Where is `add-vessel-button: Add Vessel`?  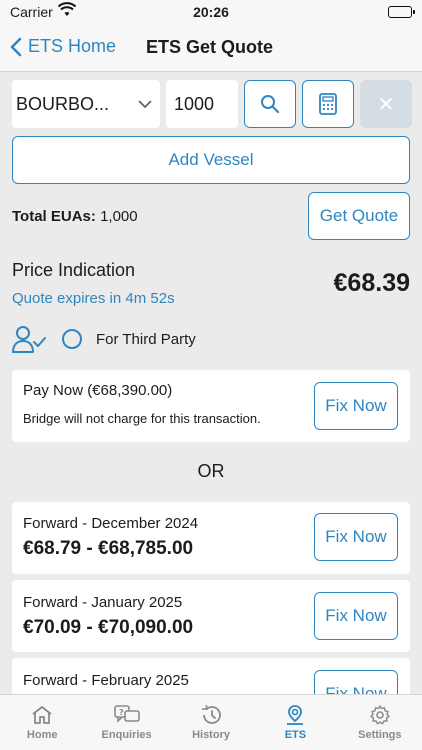 add-vessel-button: Add Vessel is located at coordinates (211, 160).